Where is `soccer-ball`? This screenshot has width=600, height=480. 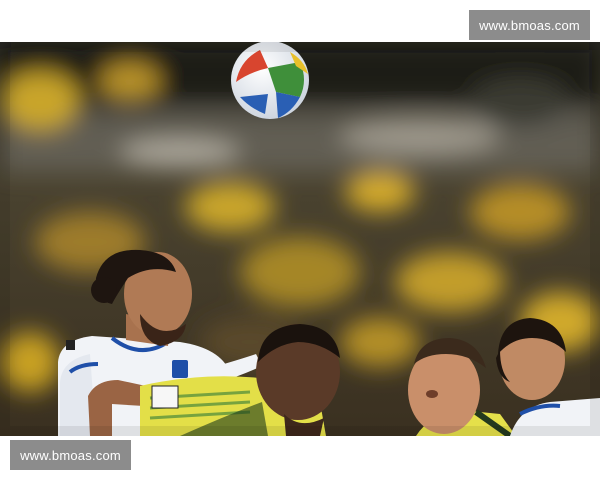 soccer-ball is located at coordinates (270, 80).